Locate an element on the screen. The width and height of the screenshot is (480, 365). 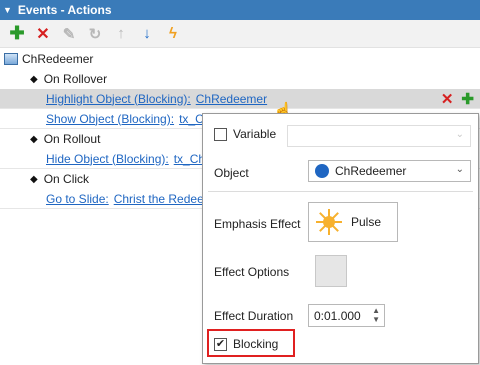
action-verb-link: Go to Slide: is located at coordinates (77, 199).